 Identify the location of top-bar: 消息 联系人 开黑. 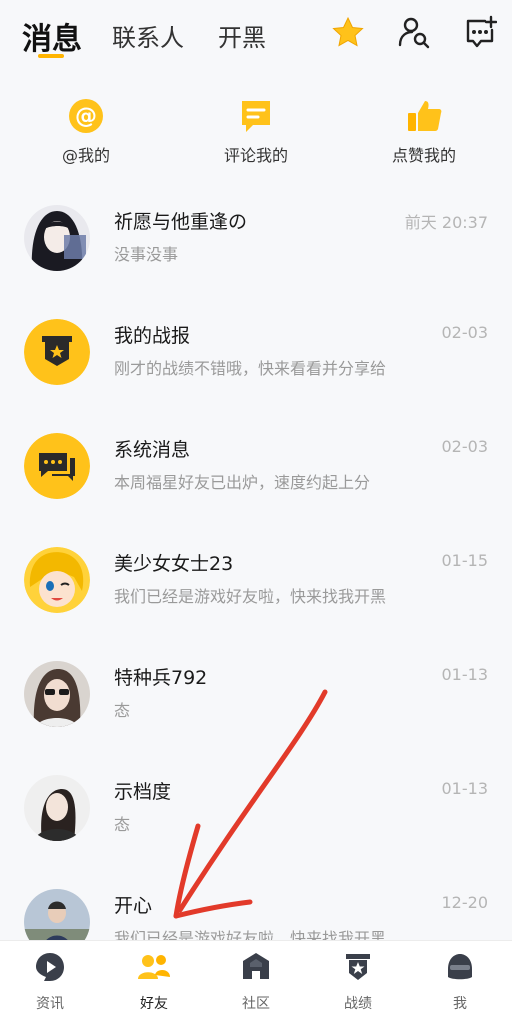
(256, 36).